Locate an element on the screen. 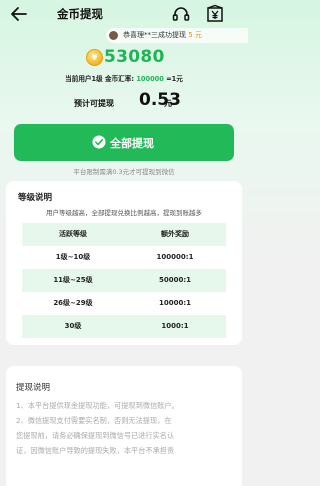 Image resolution: width=320 pixels, height=486 pixels. rules-line: 2、微信提现支付需要实名制，否则无法提现，在 is located at coordinates (94, 420).